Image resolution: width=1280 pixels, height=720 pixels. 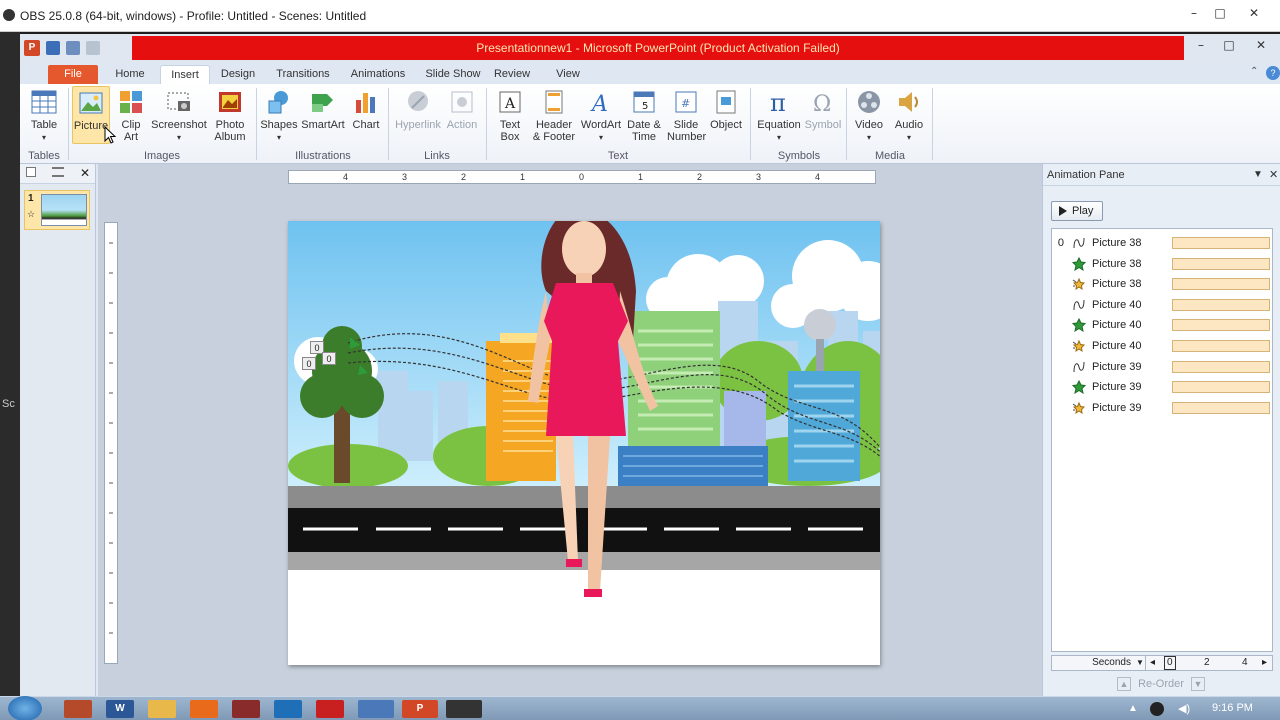 What do you see at coordinates (1264, 662) in the screenshot?
I see `scroll-right-icon: ▸` at bounding box center [1264, 662].